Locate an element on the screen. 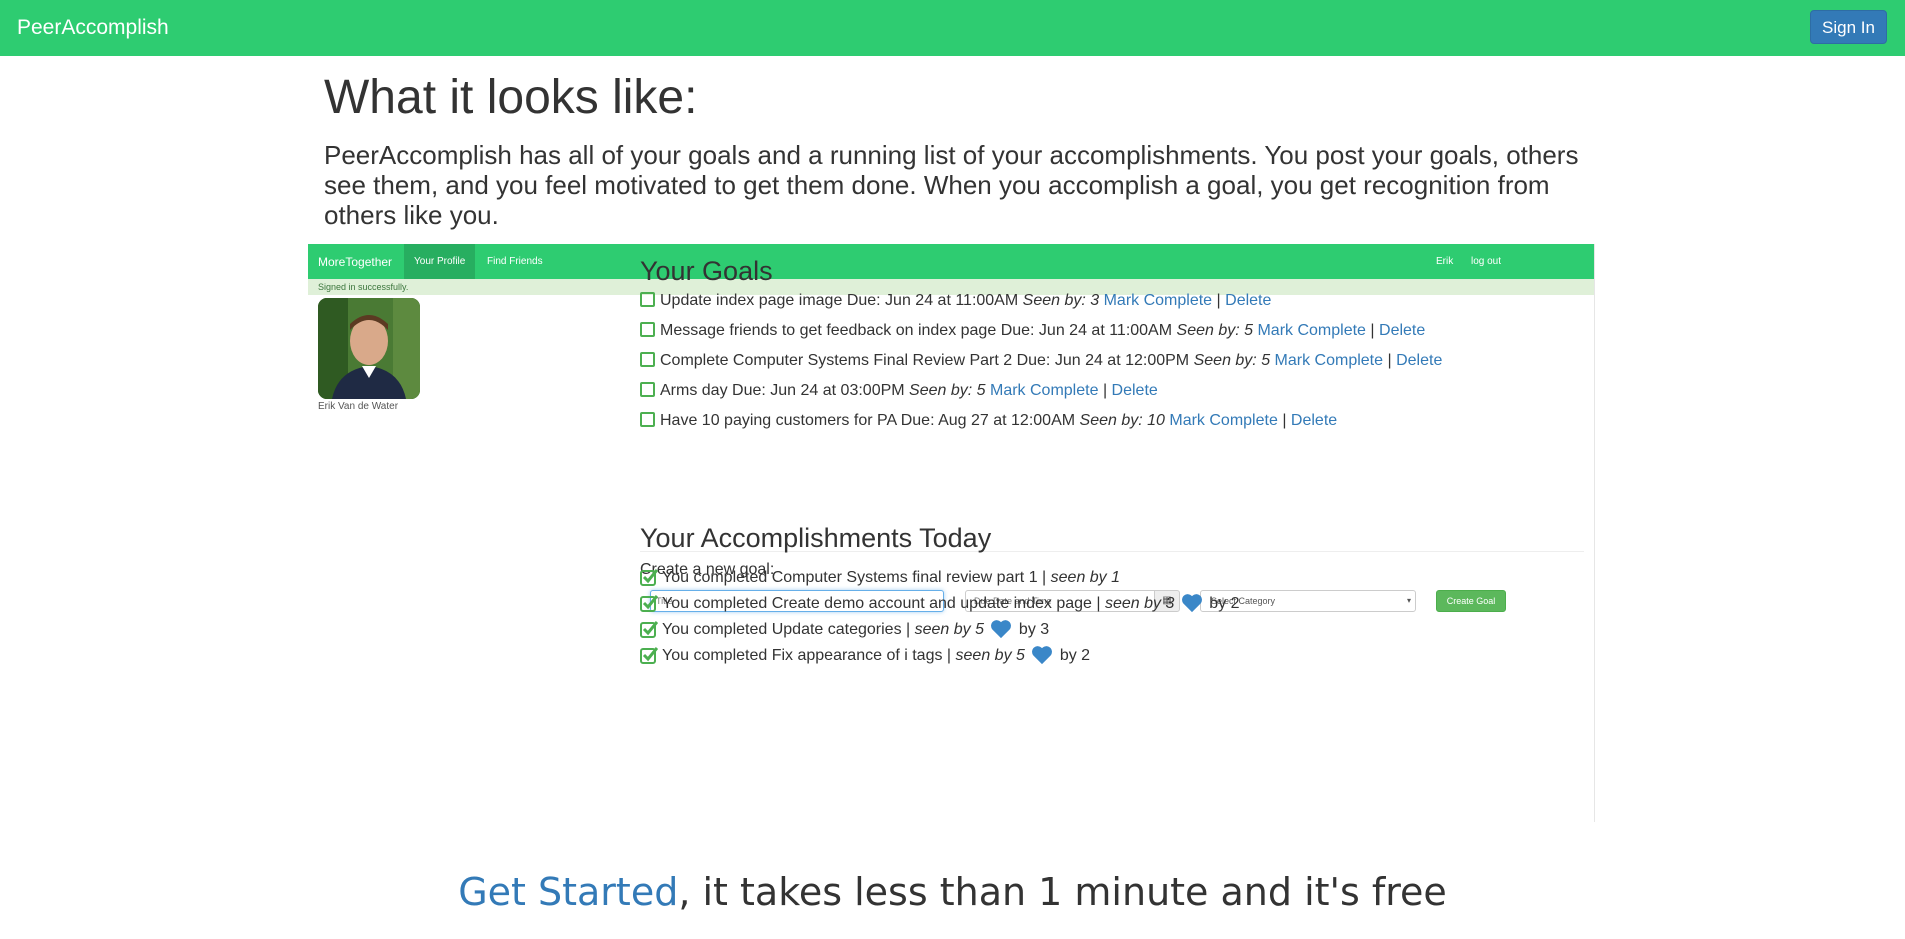 The image size is (1905, 939). accomplishment-seen-by: seen by 1 is located at coordinates (1085, 577).